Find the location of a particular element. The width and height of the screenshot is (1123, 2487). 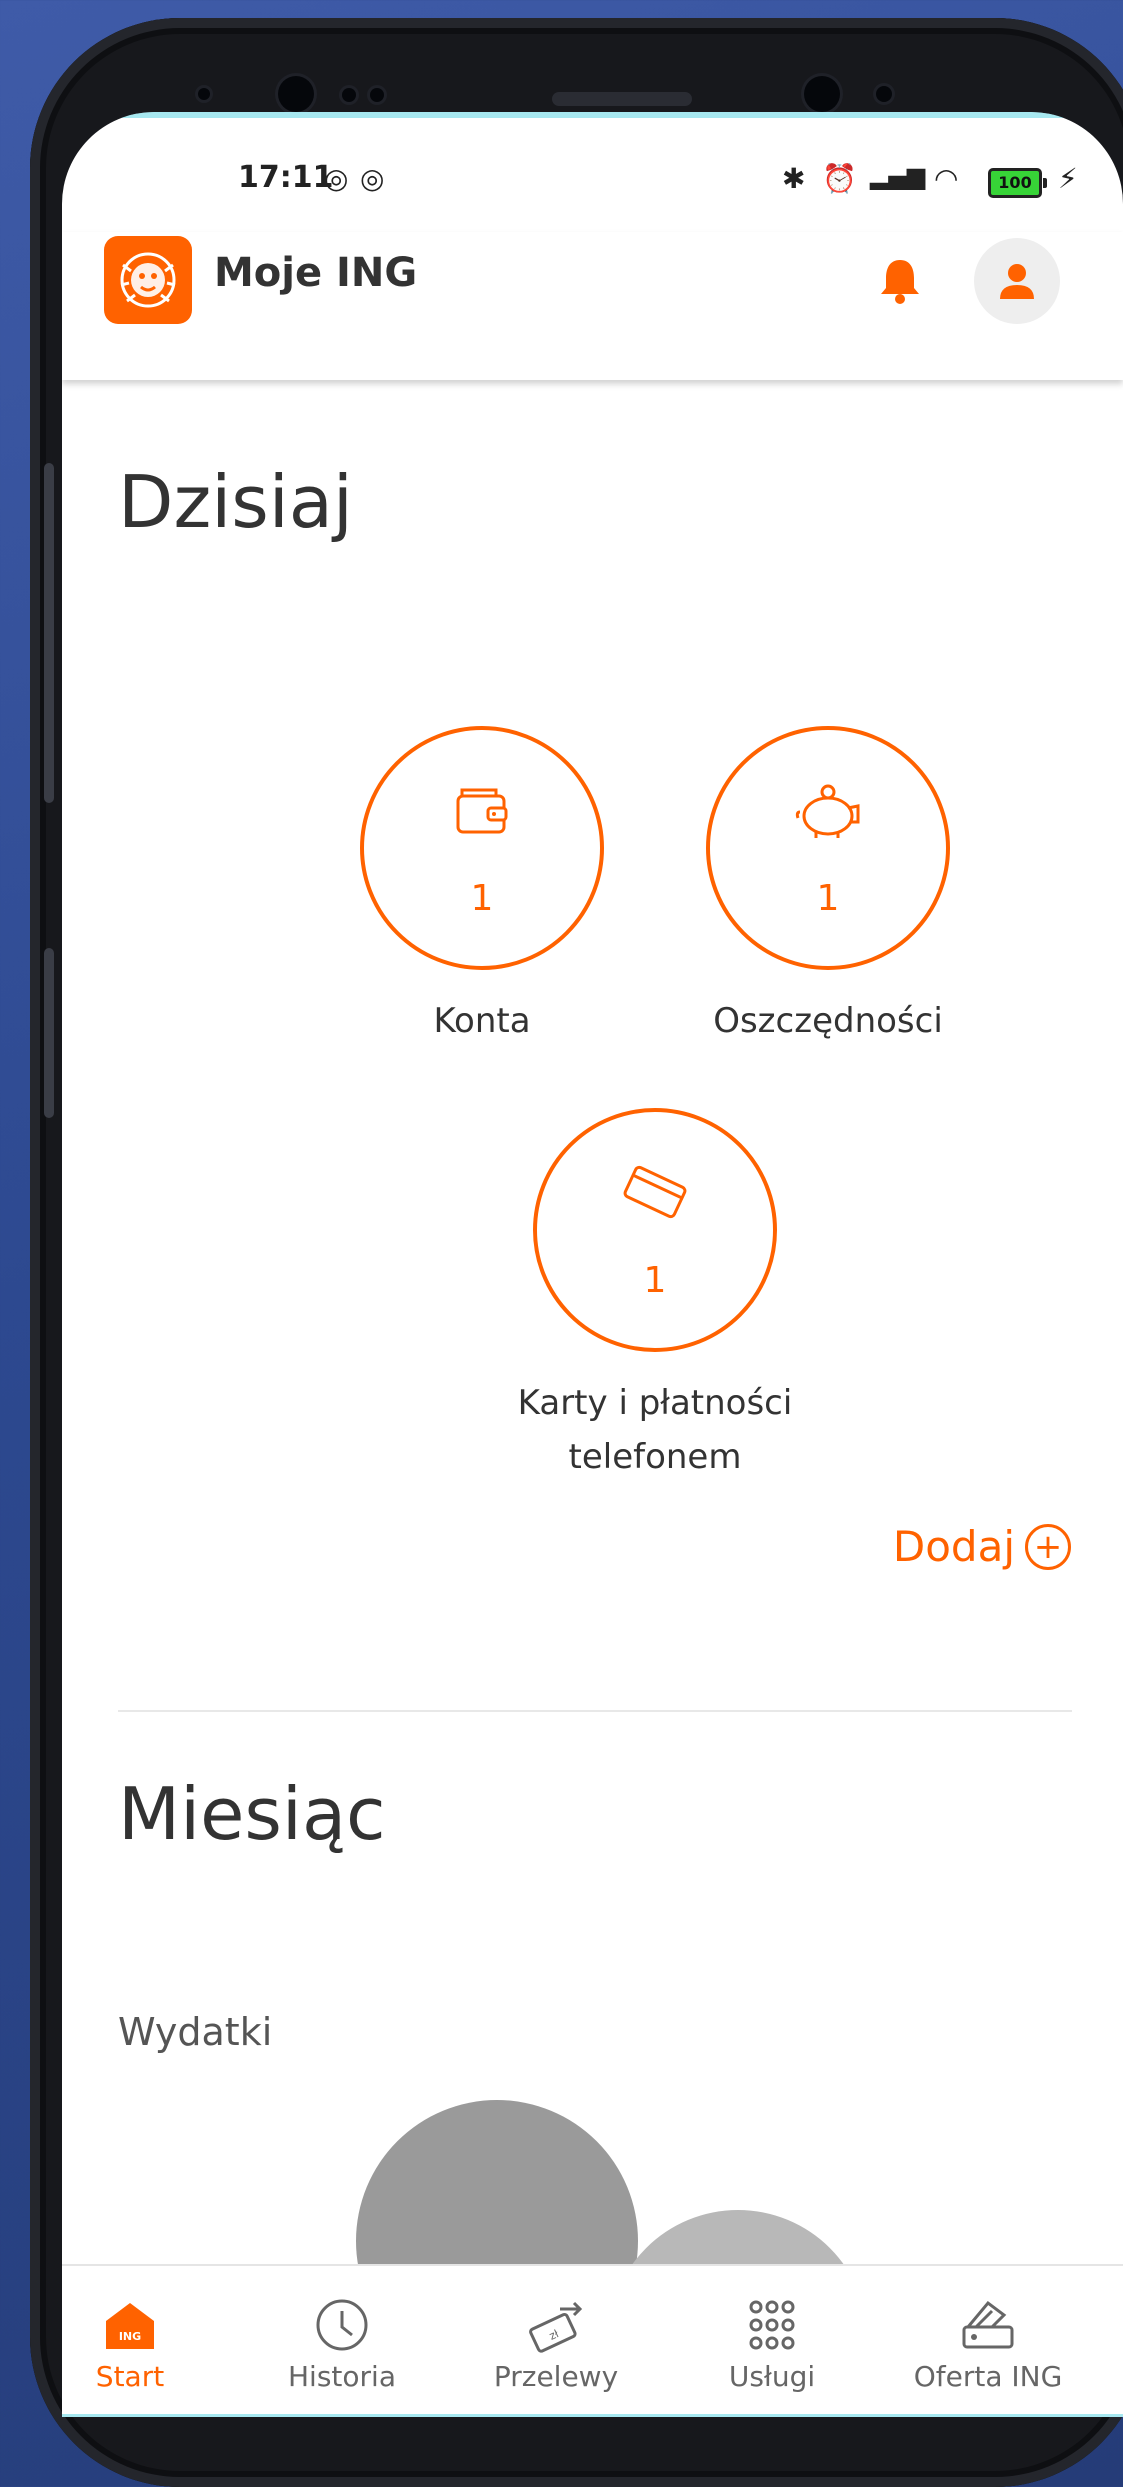

alarm-icon: ⏰ is located at coordinates (839, 178).